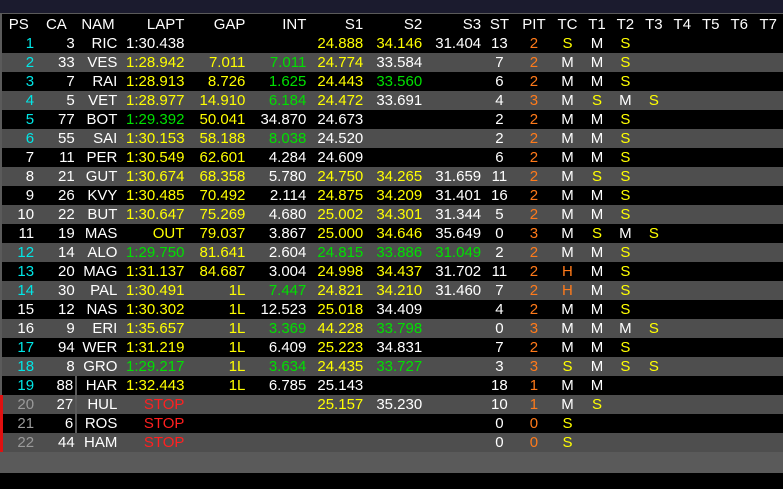 Image resolution: width=783 pixels, height=489 pixels. Describe the element at coordinates (217, 214) in the screenshot. I see `cell-gap: 75.269` at that location.